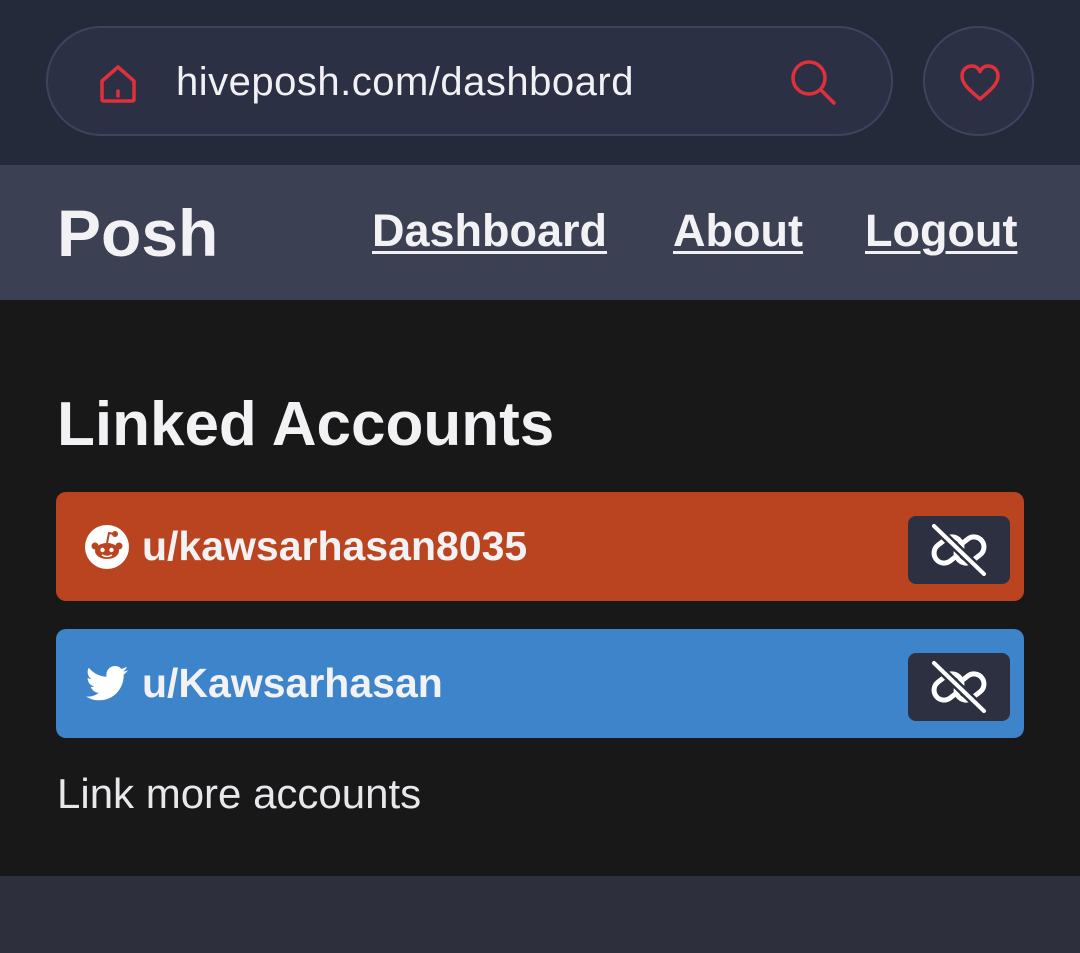 The width and height of the screenshot is (1080, 953). I want to click on unlink-twitter-button, so click(959, 687).